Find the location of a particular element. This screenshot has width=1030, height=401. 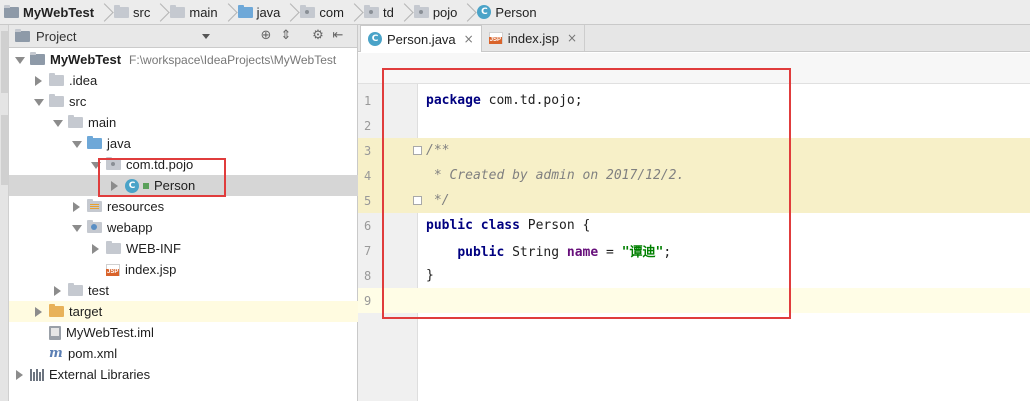

line-number: 7 is located at coordinates (368, 250).